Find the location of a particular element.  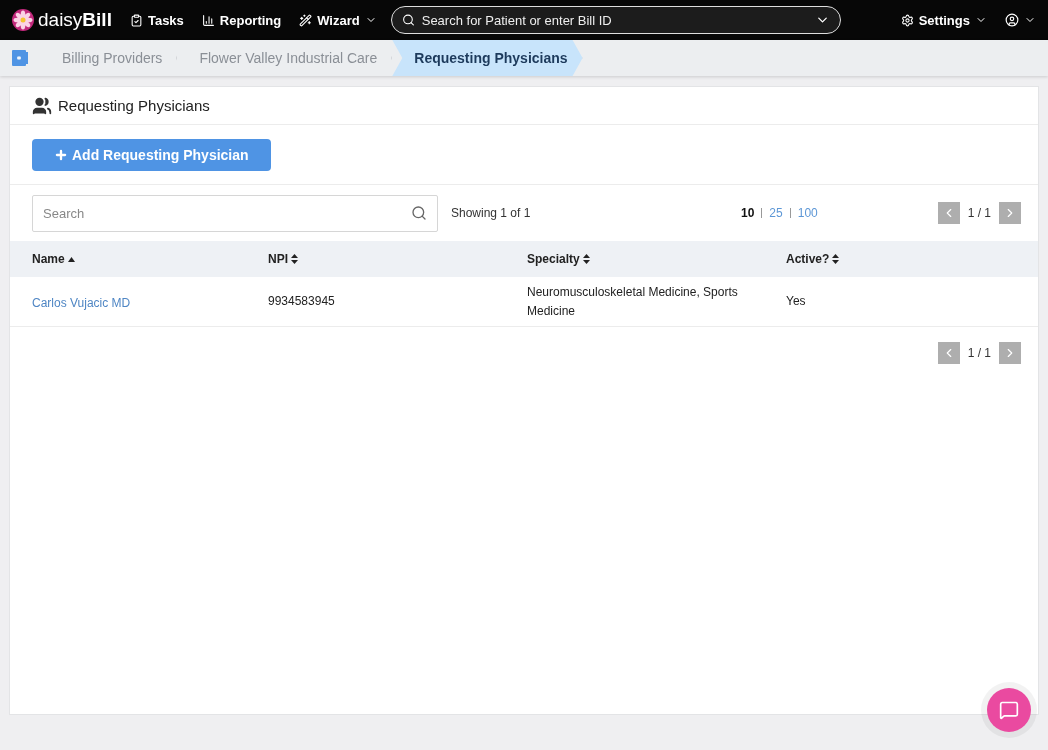

clipboard-icon is located at coordinates (136, 20).